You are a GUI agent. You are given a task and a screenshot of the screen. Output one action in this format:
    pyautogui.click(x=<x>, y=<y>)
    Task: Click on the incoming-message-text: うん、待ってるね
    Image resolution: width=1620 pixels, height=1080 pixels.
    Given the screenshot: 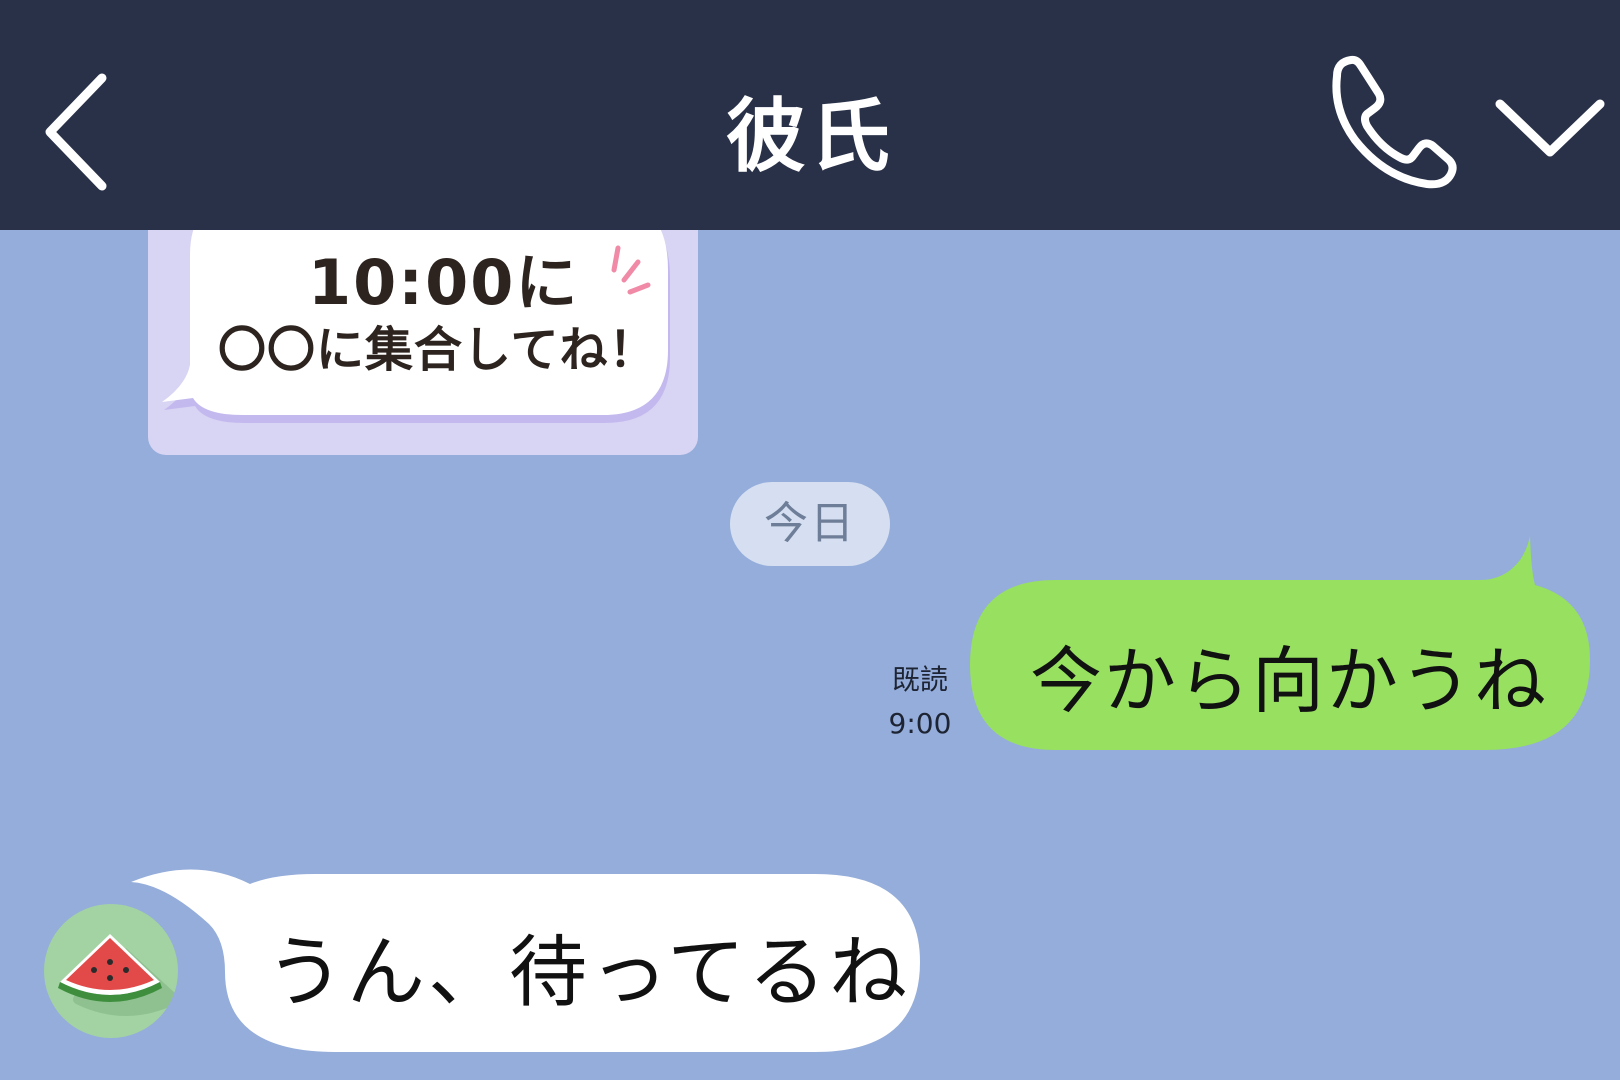 What is the action you would take?
    pyautogui.click(x=588, y=973)
    